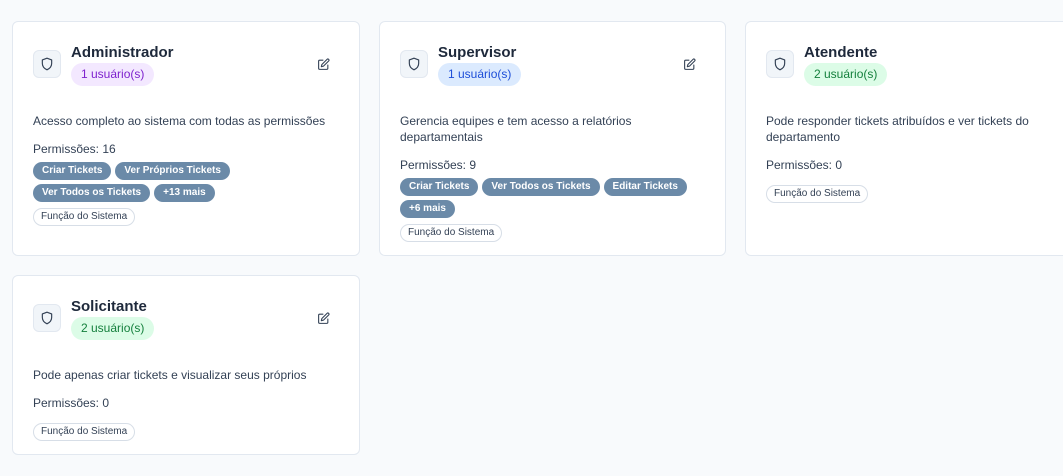 Image resolution: width=1063 pixels, height=476 pixels. I want to click on role-title: Administrador, so click(122, 52).